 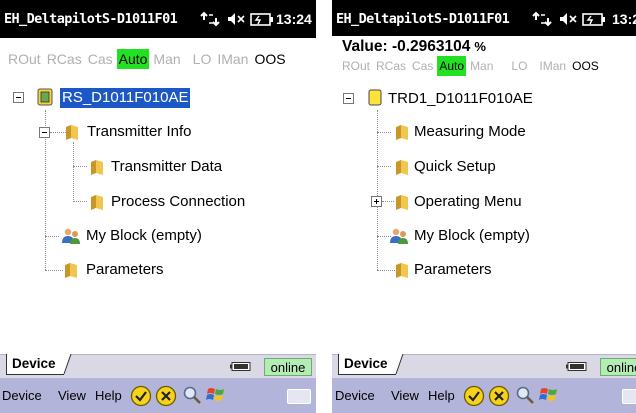 I want to click on value-unit: %, so click(x=480, y=46).